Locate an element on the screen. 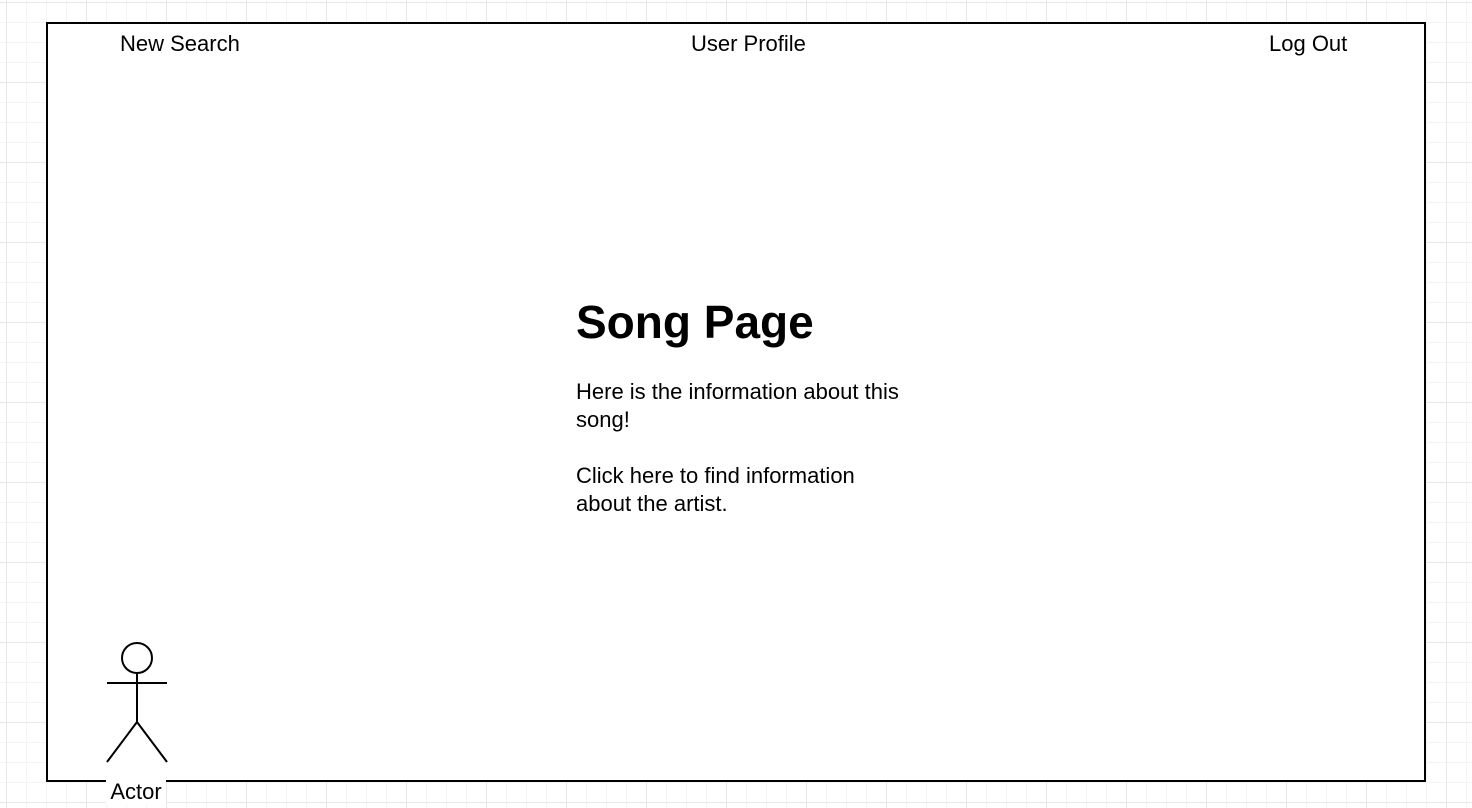 This screenshot has width=1472, height=808. page-title: Song Page is located at coordinates (695, 322).